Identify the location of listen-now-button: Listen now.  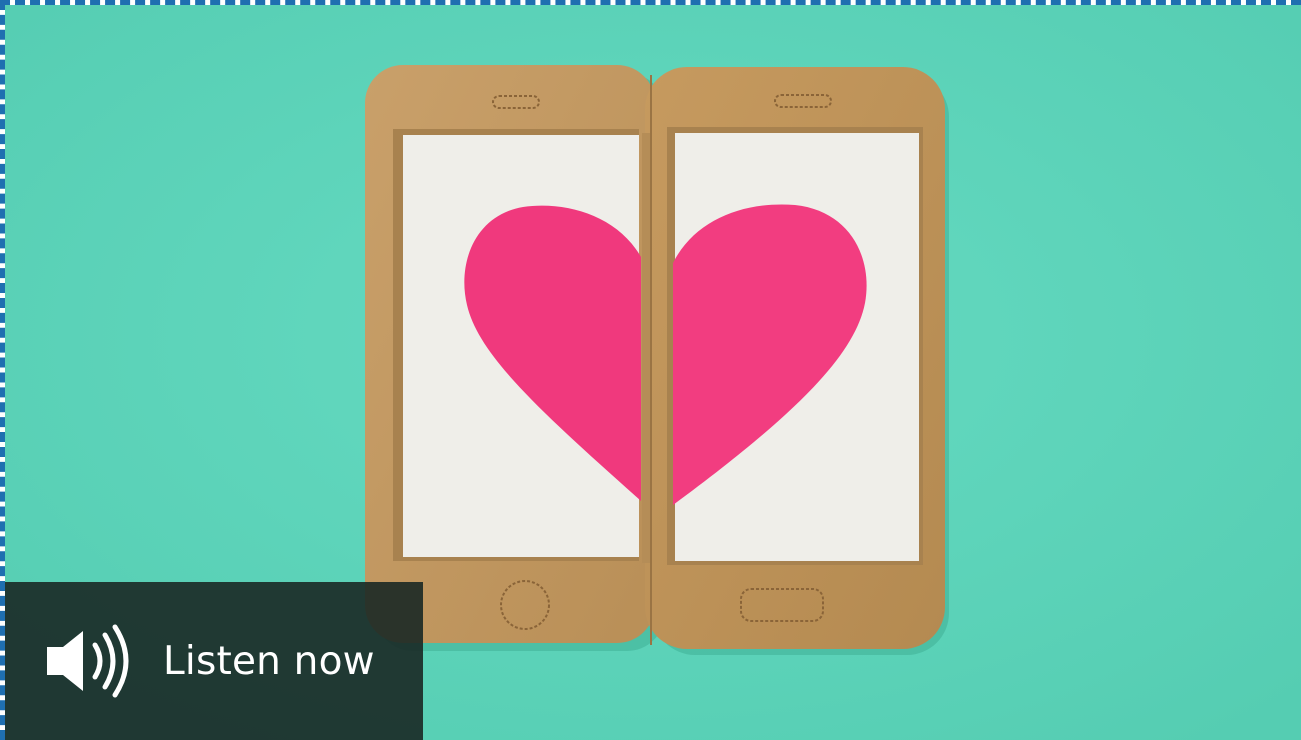
(214, 661).